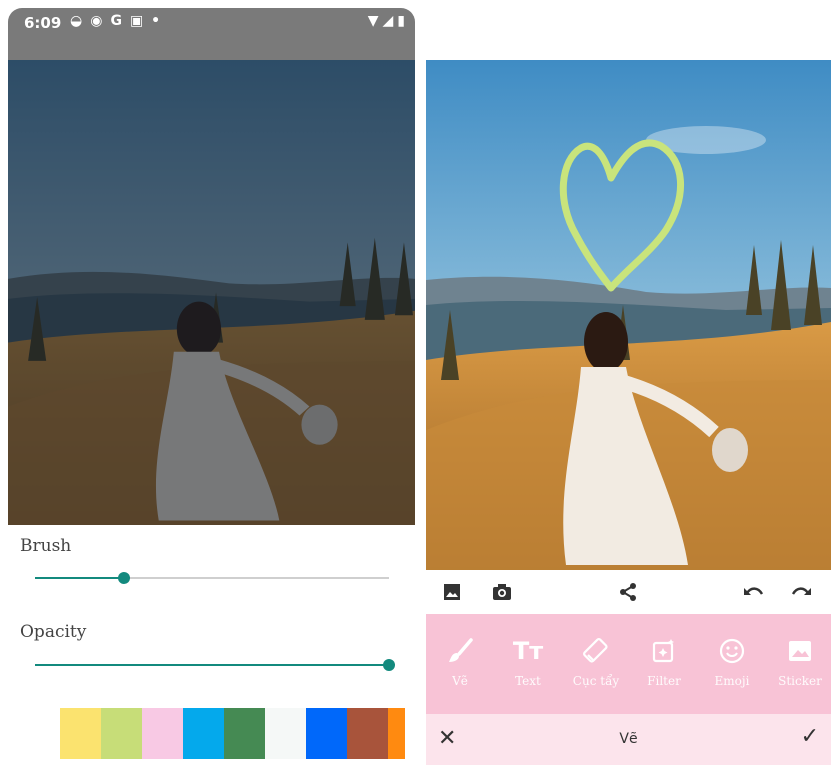  What do you see at coordinates (802, 592) in the screenshot?
I see `redo-icon` at bounding box center [802, 592].